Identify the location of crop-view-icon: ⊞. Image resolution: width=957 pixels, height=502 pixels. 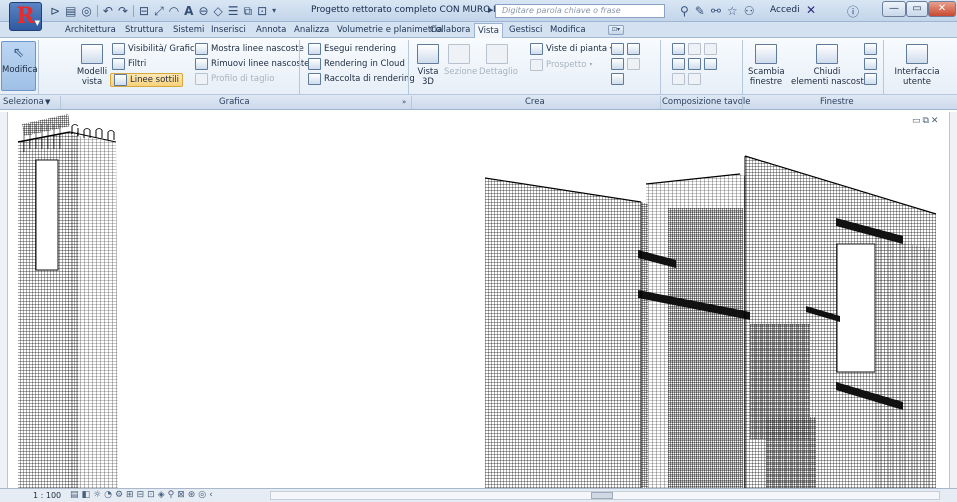
(130, 495).